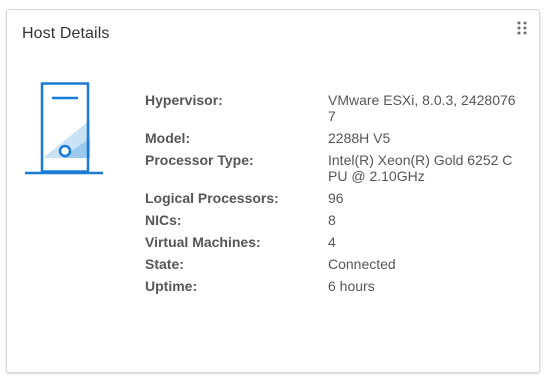 This screenshot has width=550, height=381. Describe the element at coordinates (66, 33) in the screenshot. I see `card-title: Host Details` at that location.